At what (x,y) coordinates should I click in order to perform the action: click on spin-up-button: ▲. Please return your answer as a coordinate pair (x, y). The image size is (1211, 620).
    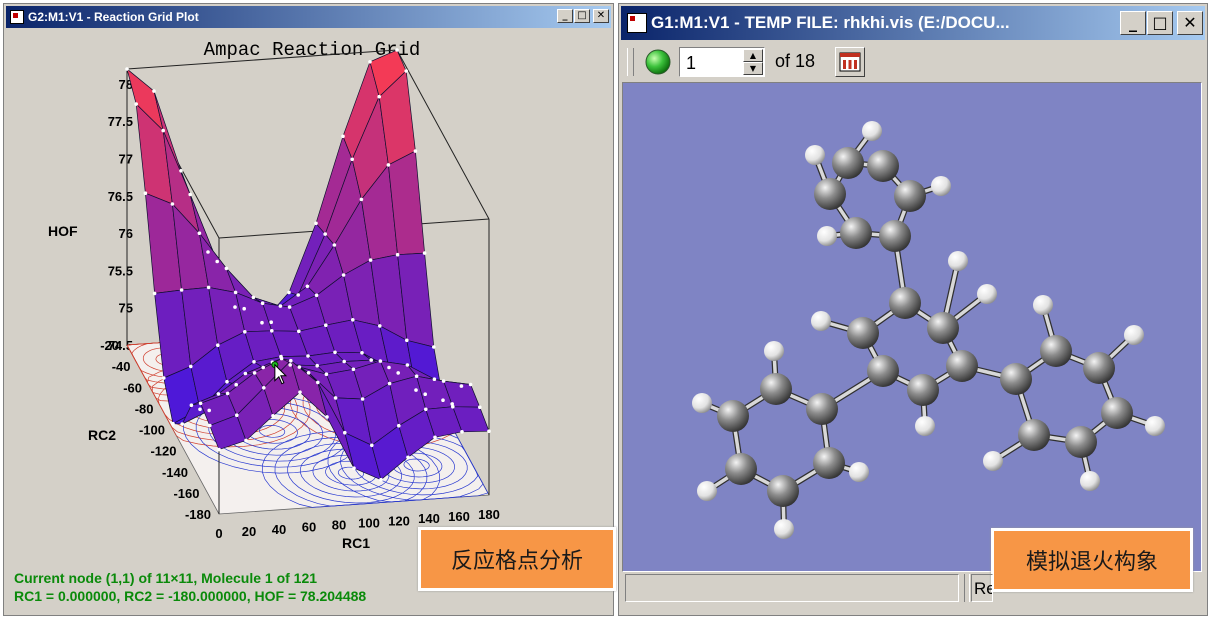
    Looking at the image, I should click on (753, 55).